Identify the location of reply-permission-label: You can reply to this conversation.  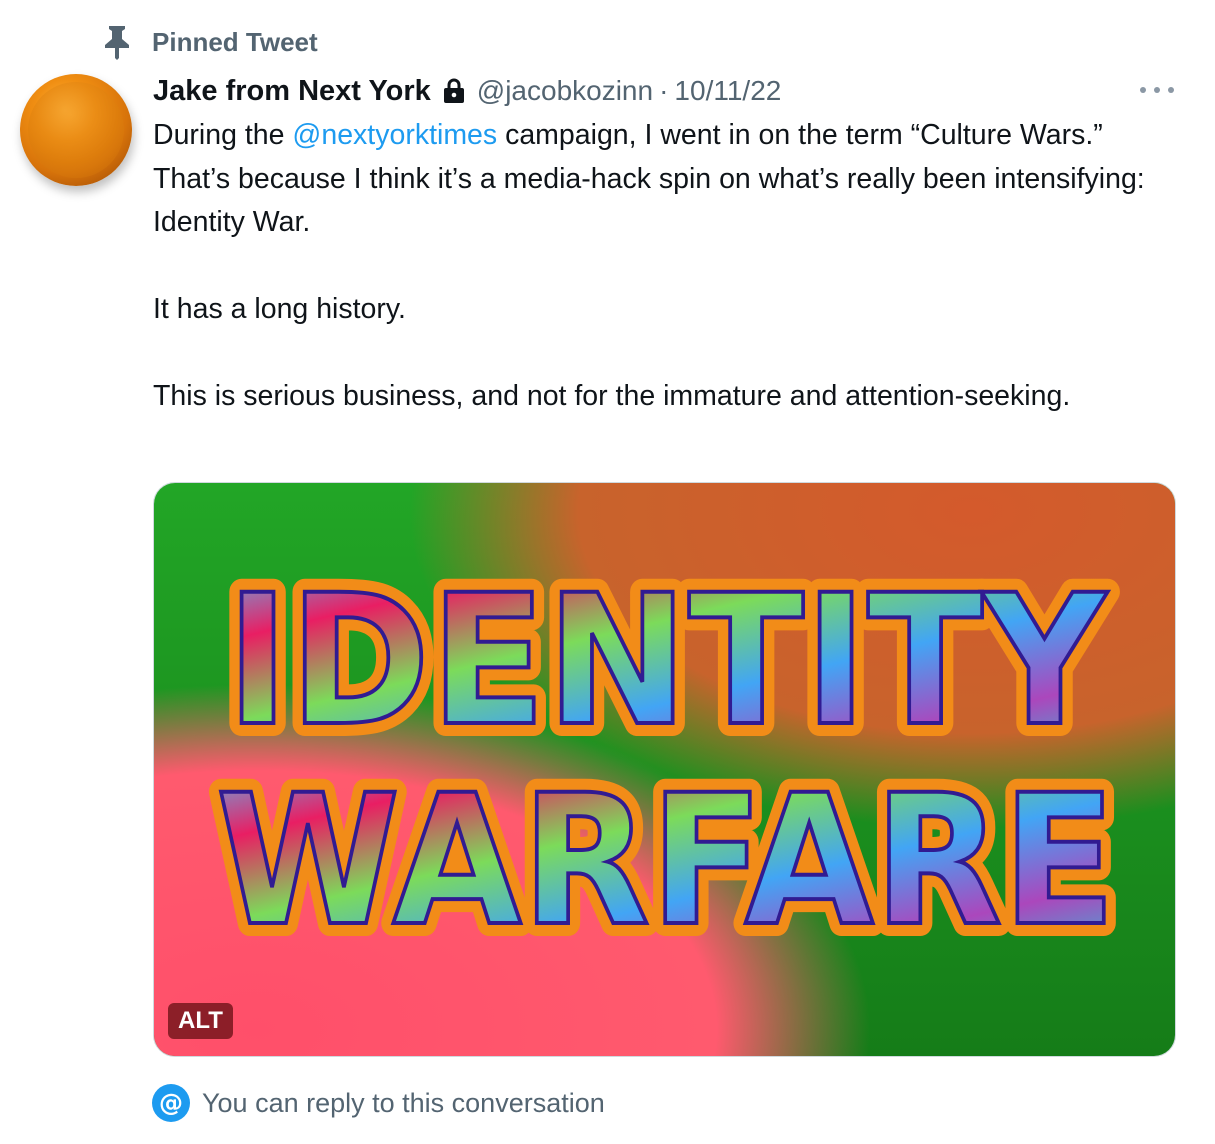
(403, 1102).